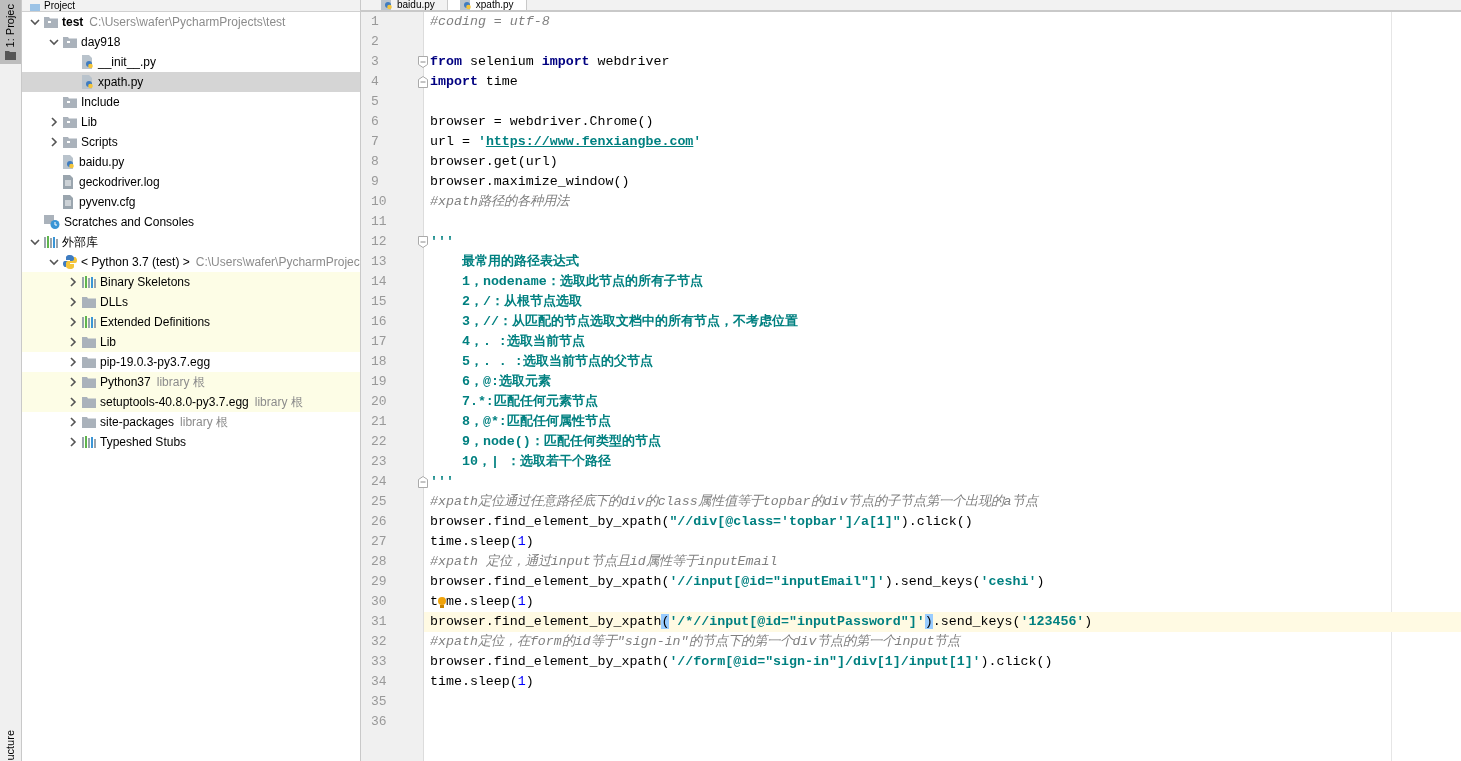  I want to click on line-number: 3, so click(374, 62).